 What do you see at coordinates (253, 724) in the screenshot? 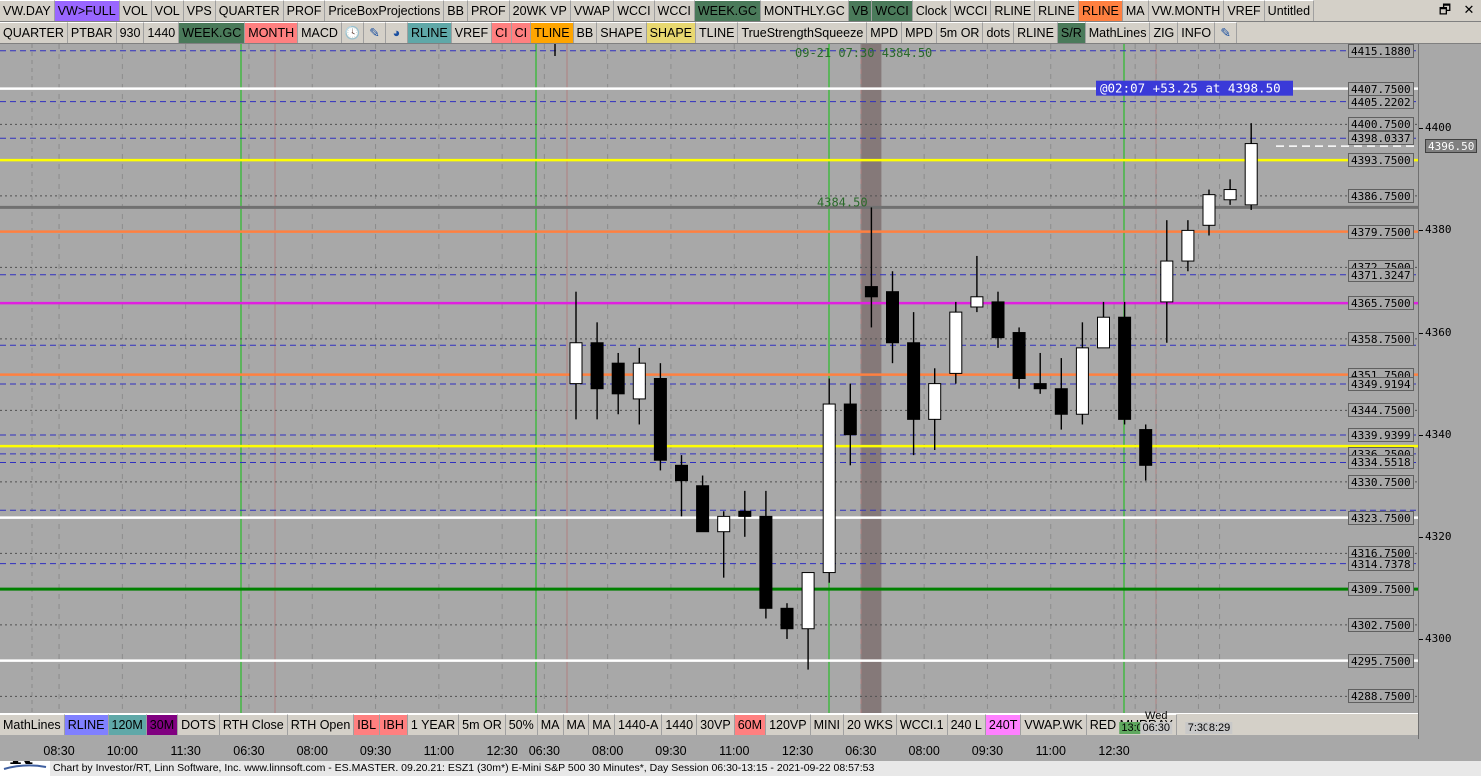
I see `rth-close-button: RTH Close` at bounding box center [253, 724].